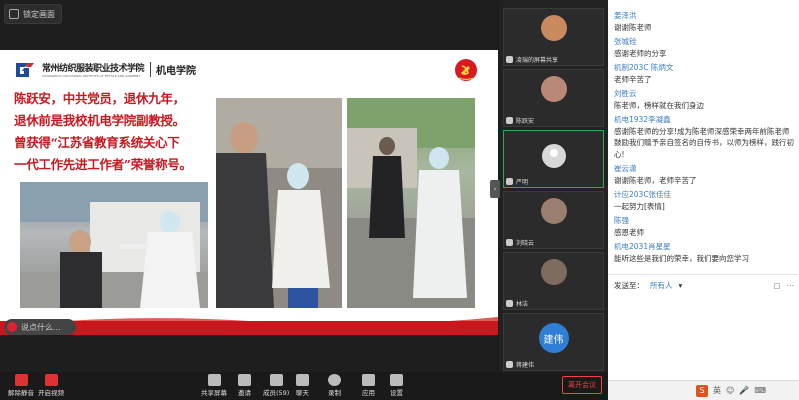 The width and height of the screenshot is (799, 400). What do you see at coordinates (51, 393) in the screenshot?
I see `start-video-label: 开启视频` at bounding box center [51, 393].